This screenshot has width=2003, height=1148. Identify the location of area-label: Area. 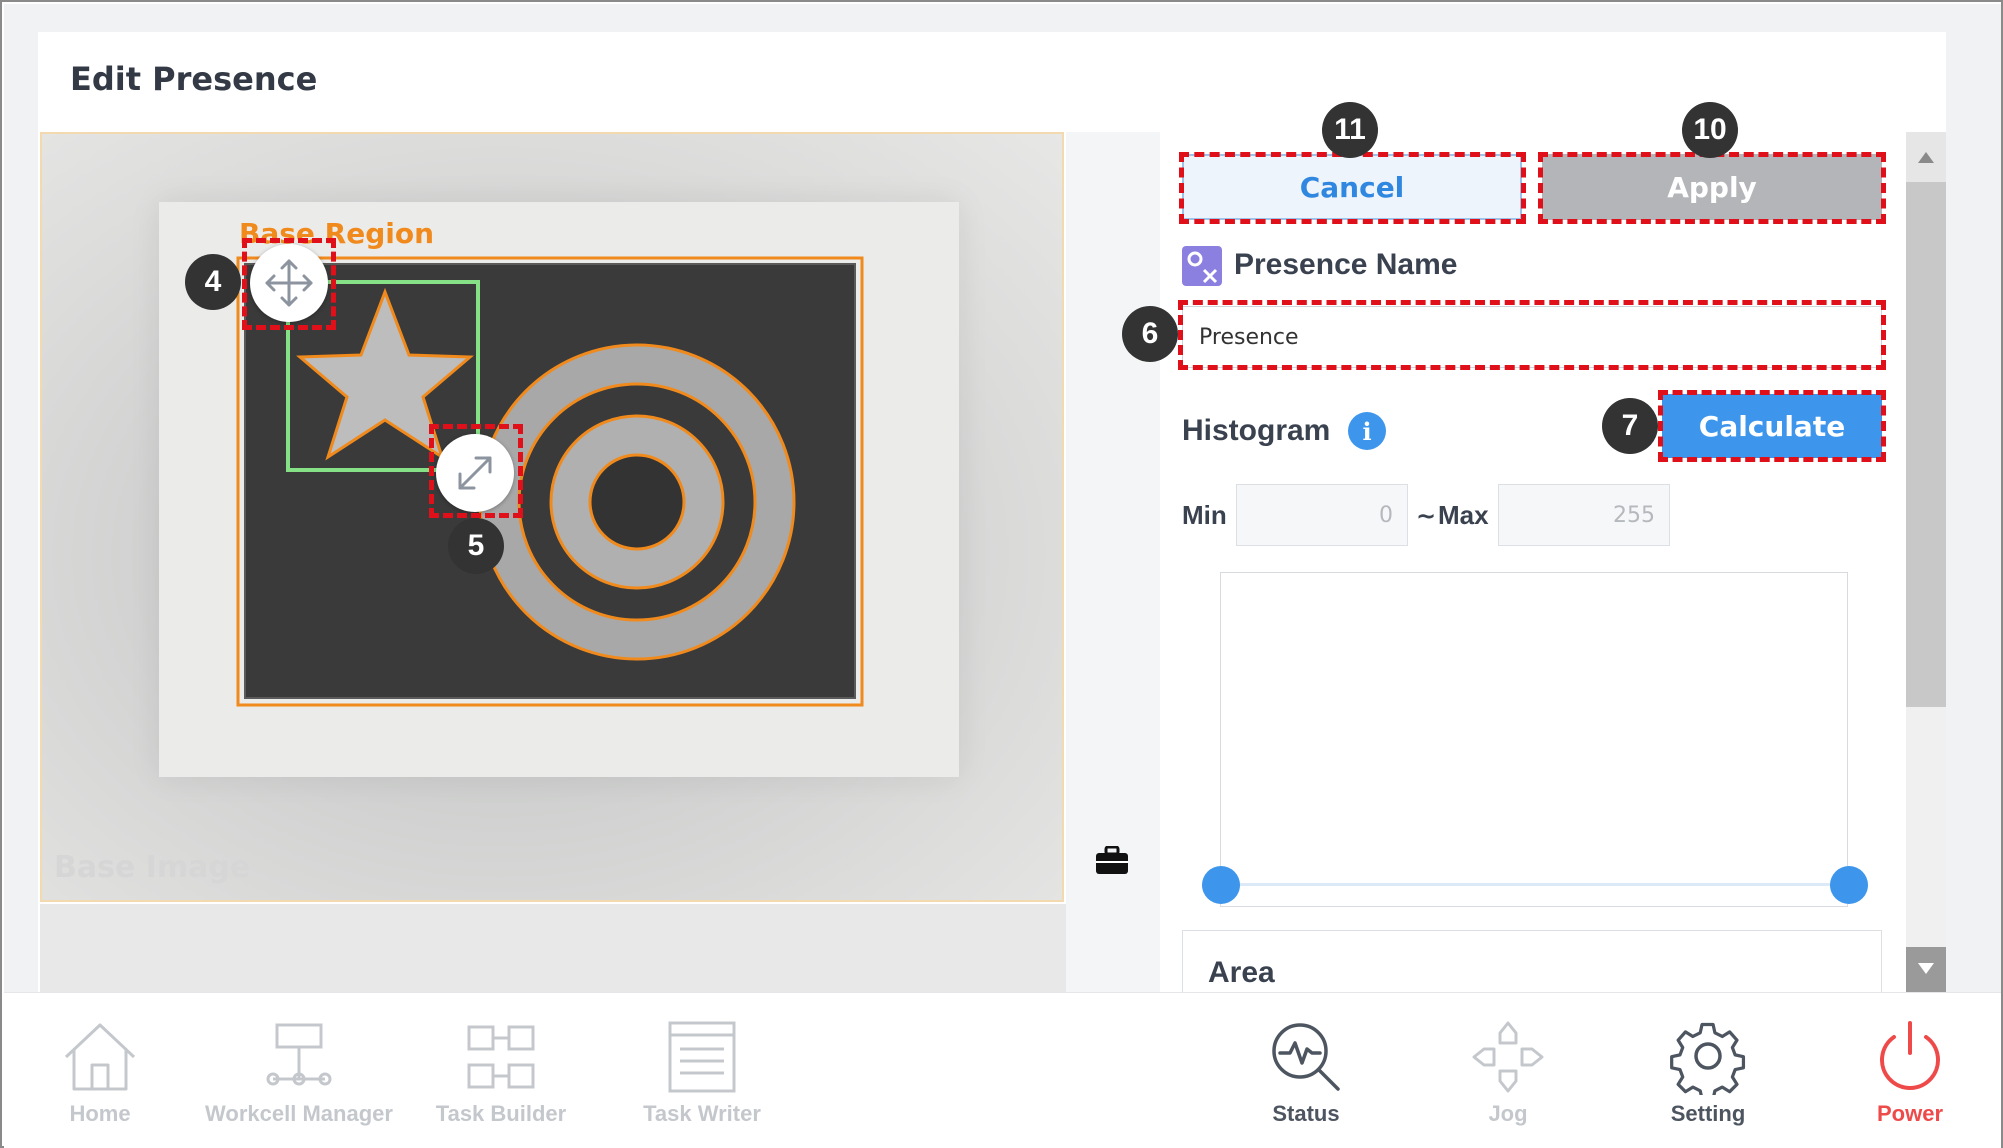
(1241, 972).